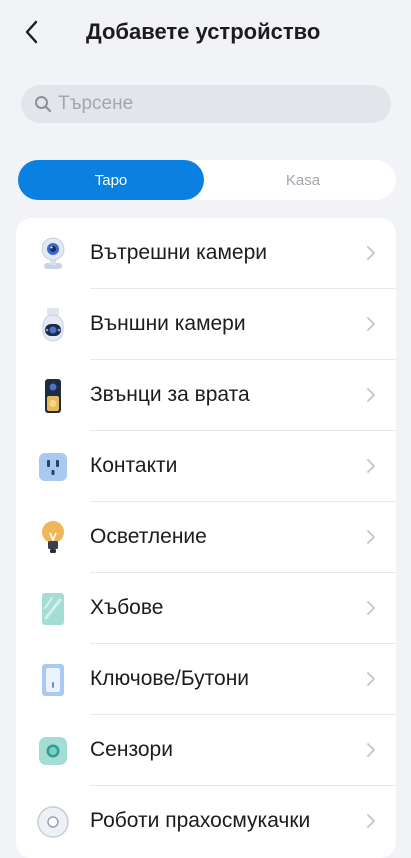  What do you see at coordinates (43, 104) in the screenshot?
I see `search-icon` at bounding box center [43, 104].